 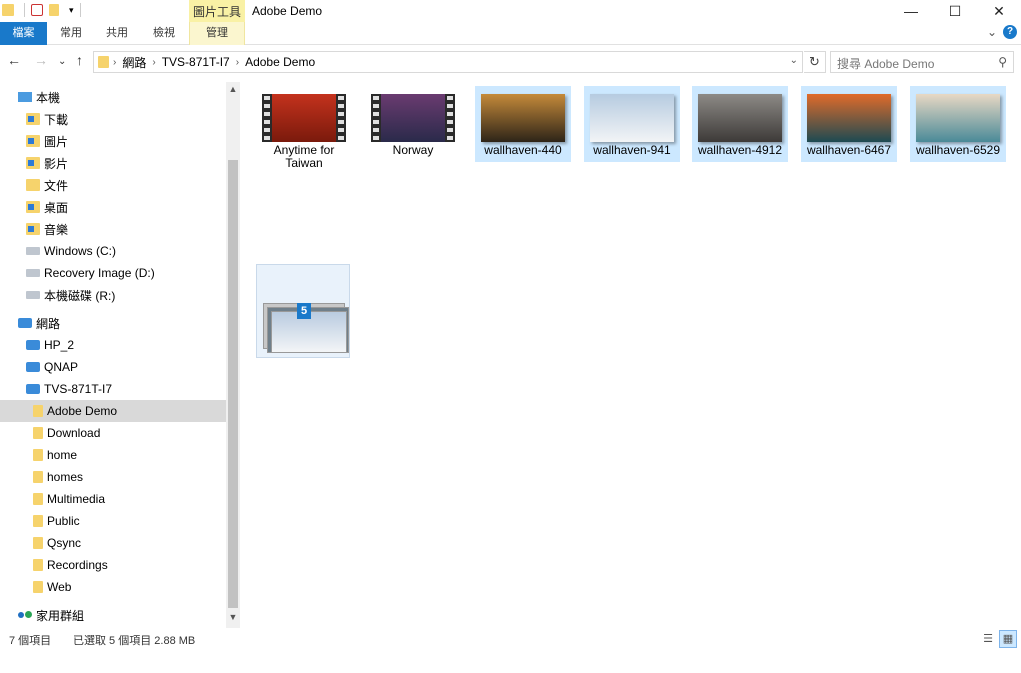 What do you see at coordinates (113, 97) in the screenshot?
I see `nav-this-pc: 本機` at bounding box center [113, 97].